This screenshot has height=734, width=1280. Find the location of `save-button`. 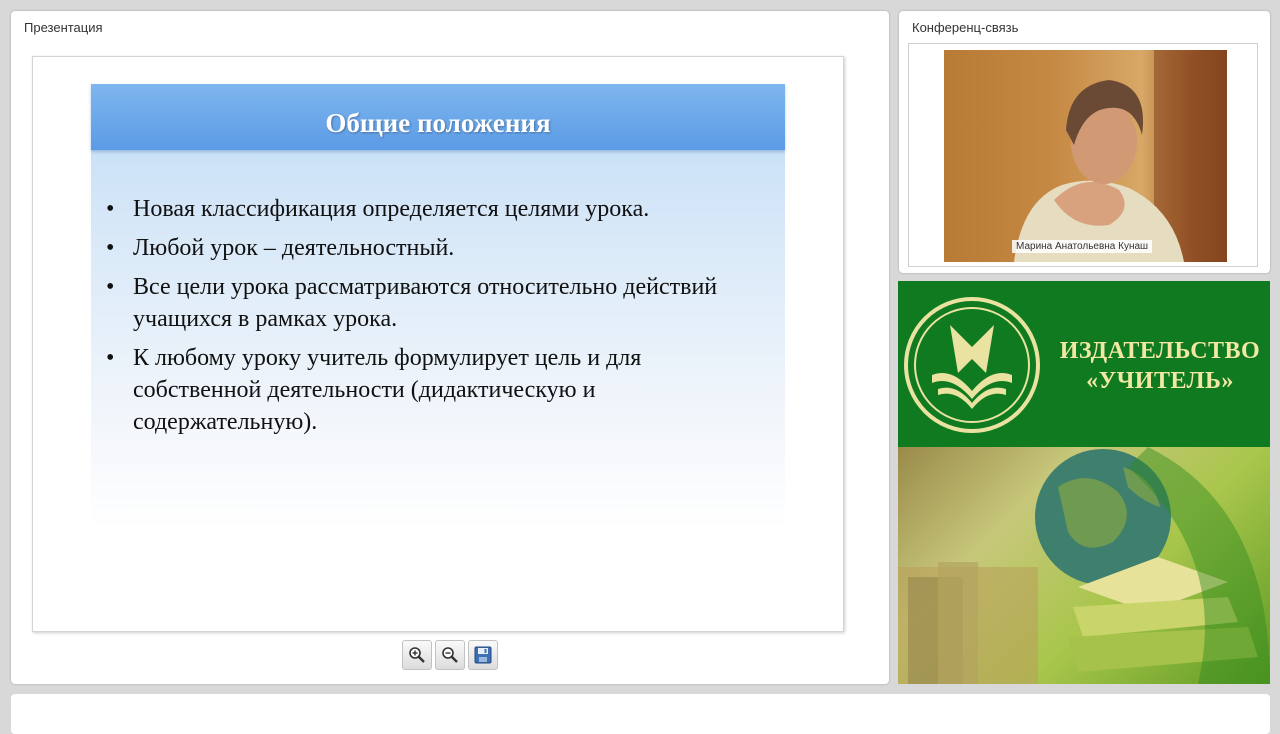

save-button is located at coordinates (483, 655).